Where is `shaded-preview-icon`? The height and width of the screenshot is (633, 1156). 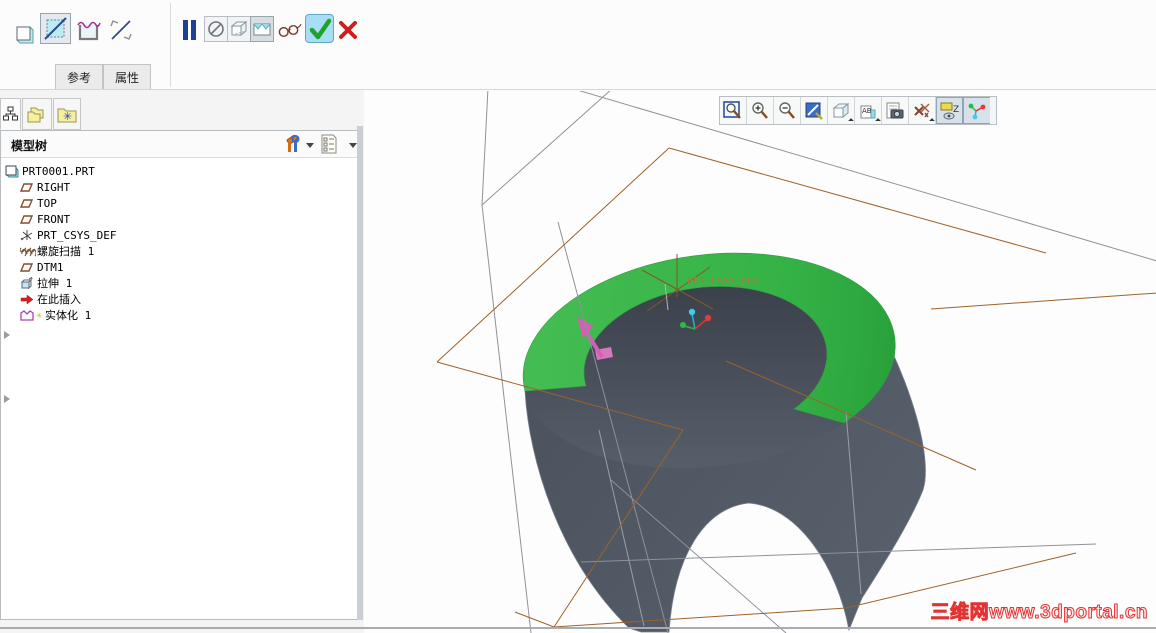 shaded-preview-icon is located at coordinates (262, 29).